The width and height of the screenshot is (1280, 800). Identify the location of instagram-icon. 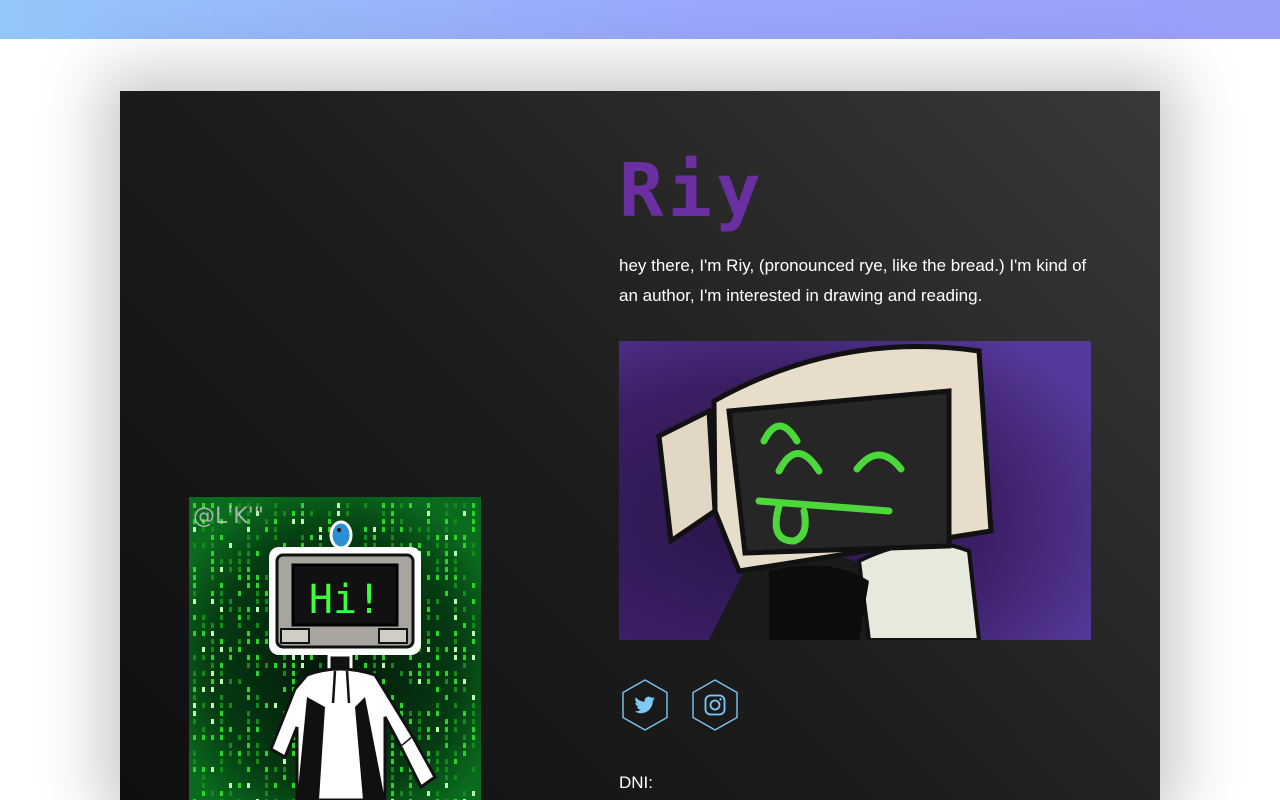
(715, 705).